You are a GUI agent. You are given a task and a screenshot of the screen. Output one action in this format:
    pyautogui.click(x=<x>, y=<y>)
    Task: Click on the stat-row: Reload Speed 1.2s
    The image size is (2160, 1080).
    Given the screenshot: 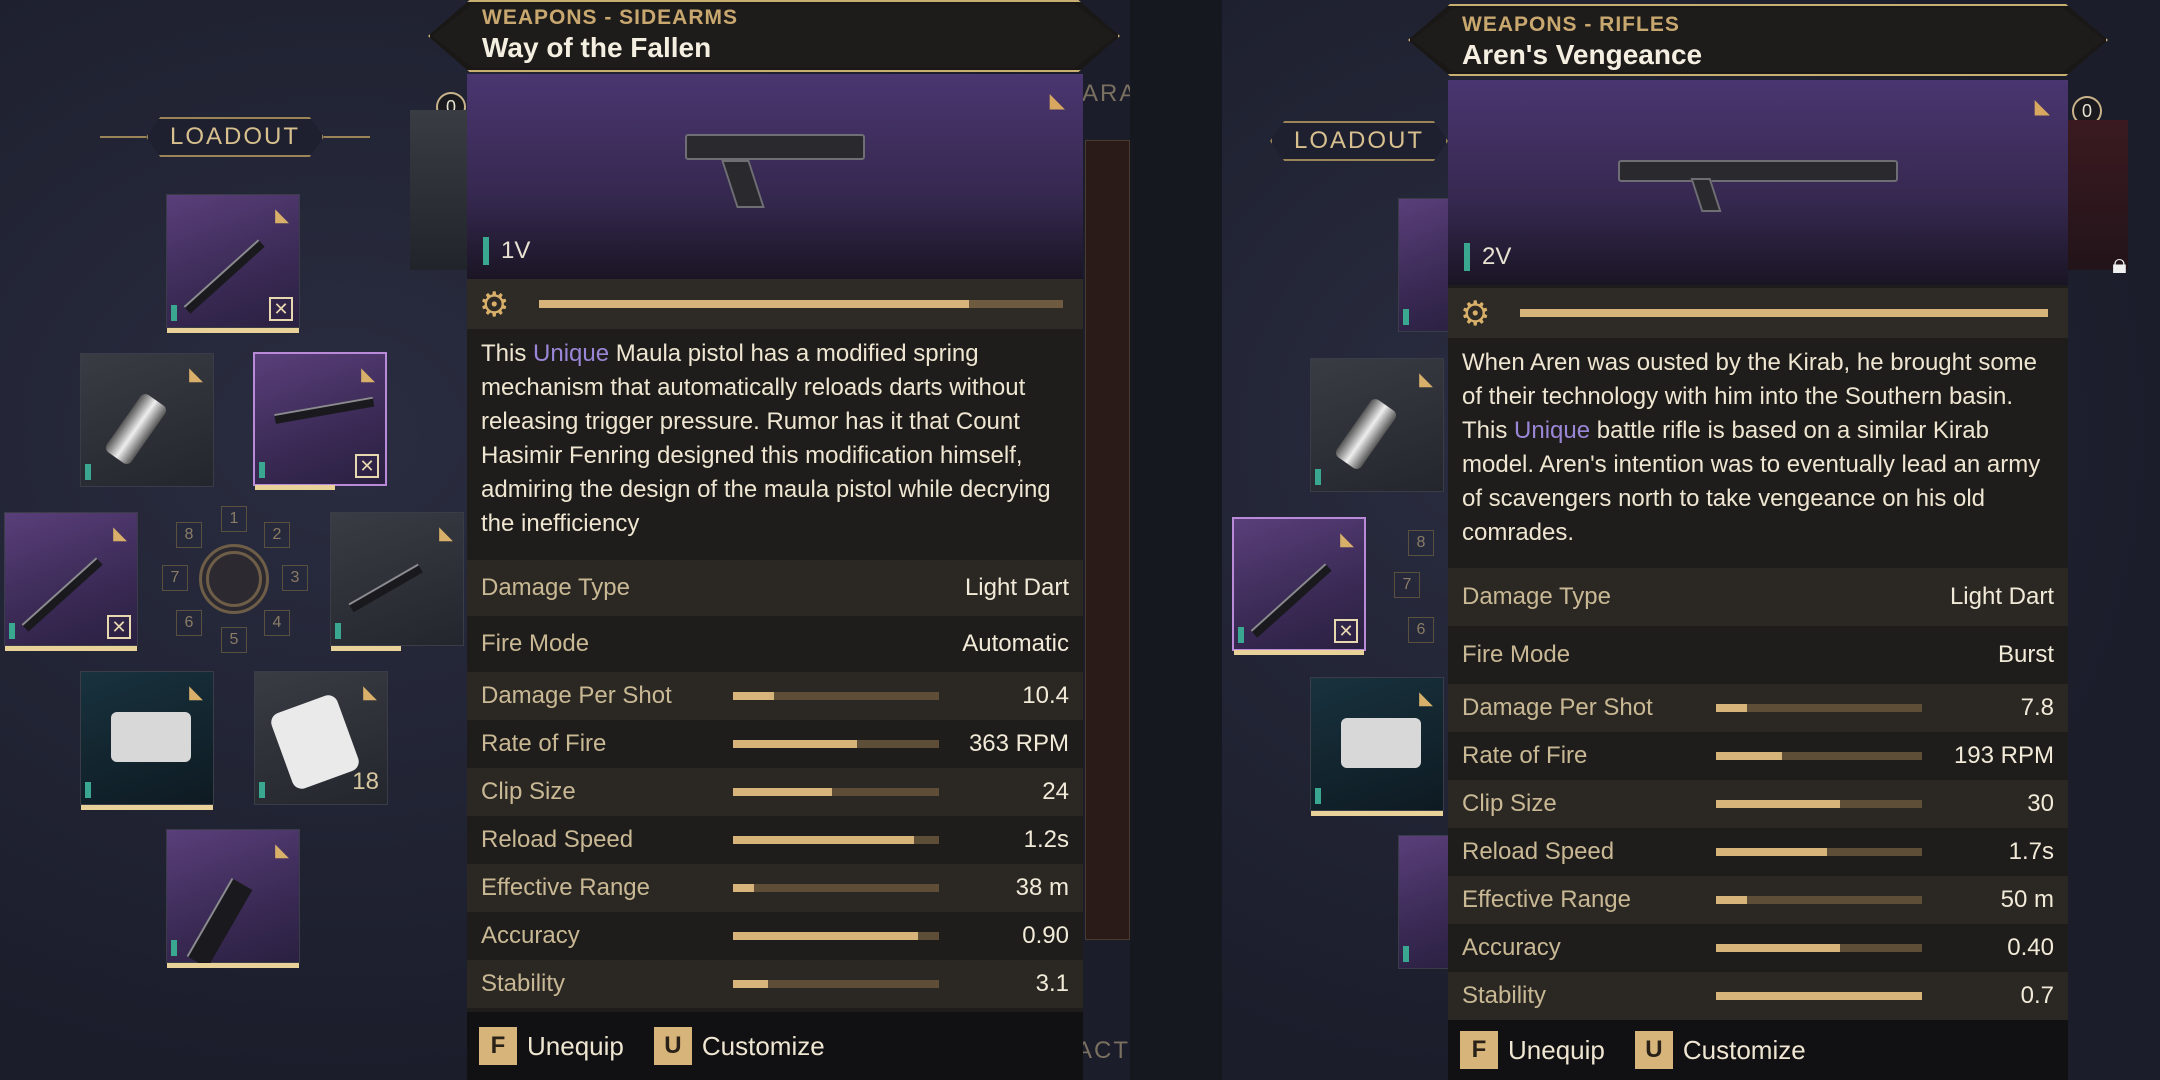 What is the action you would take?
    pyautogui.click(x=775, y=840)
    